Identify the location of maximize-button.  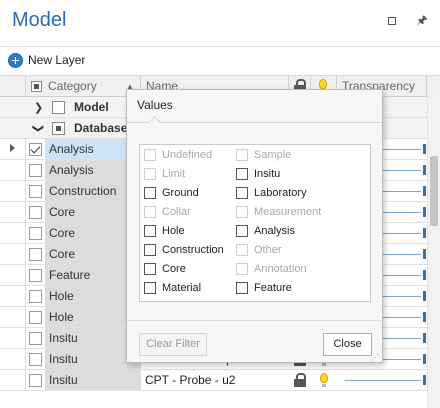
(392, 21).